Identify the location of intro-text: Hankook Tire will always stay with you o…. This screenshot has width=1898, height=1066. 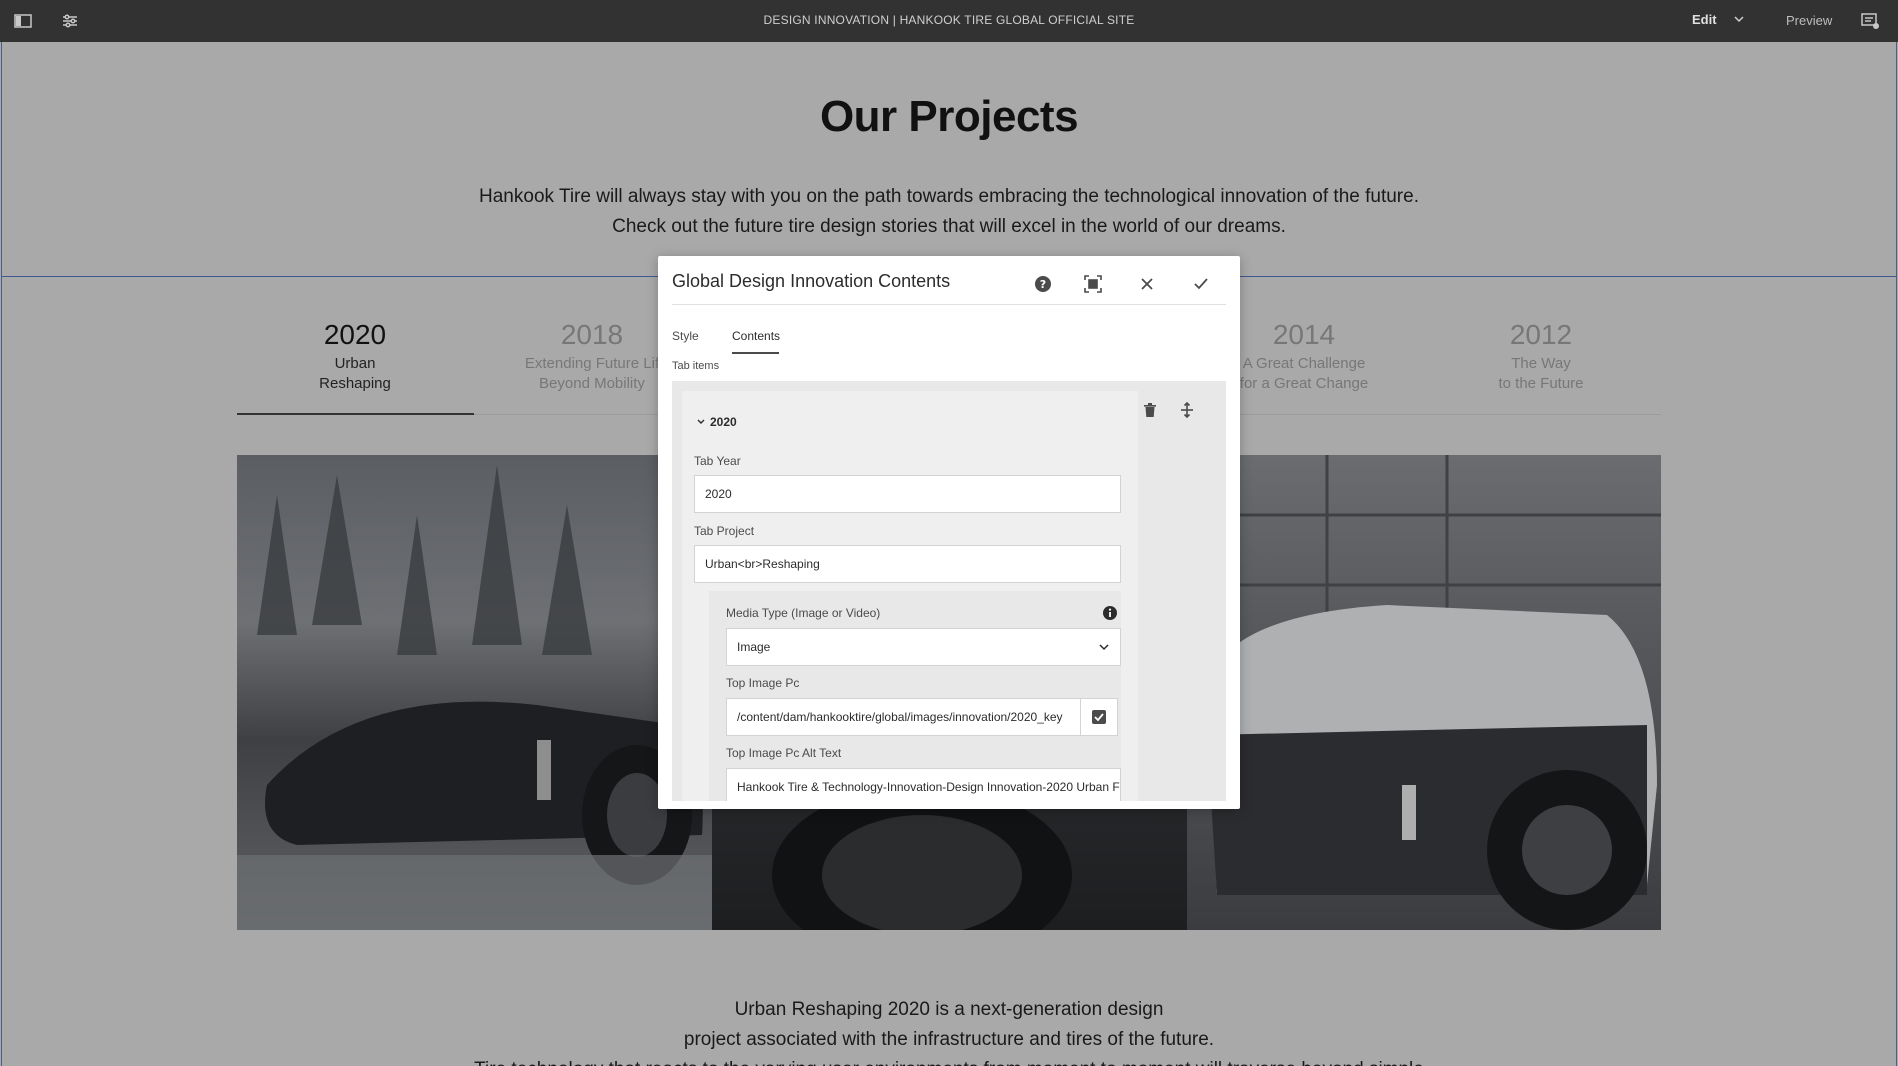
(949, 211).